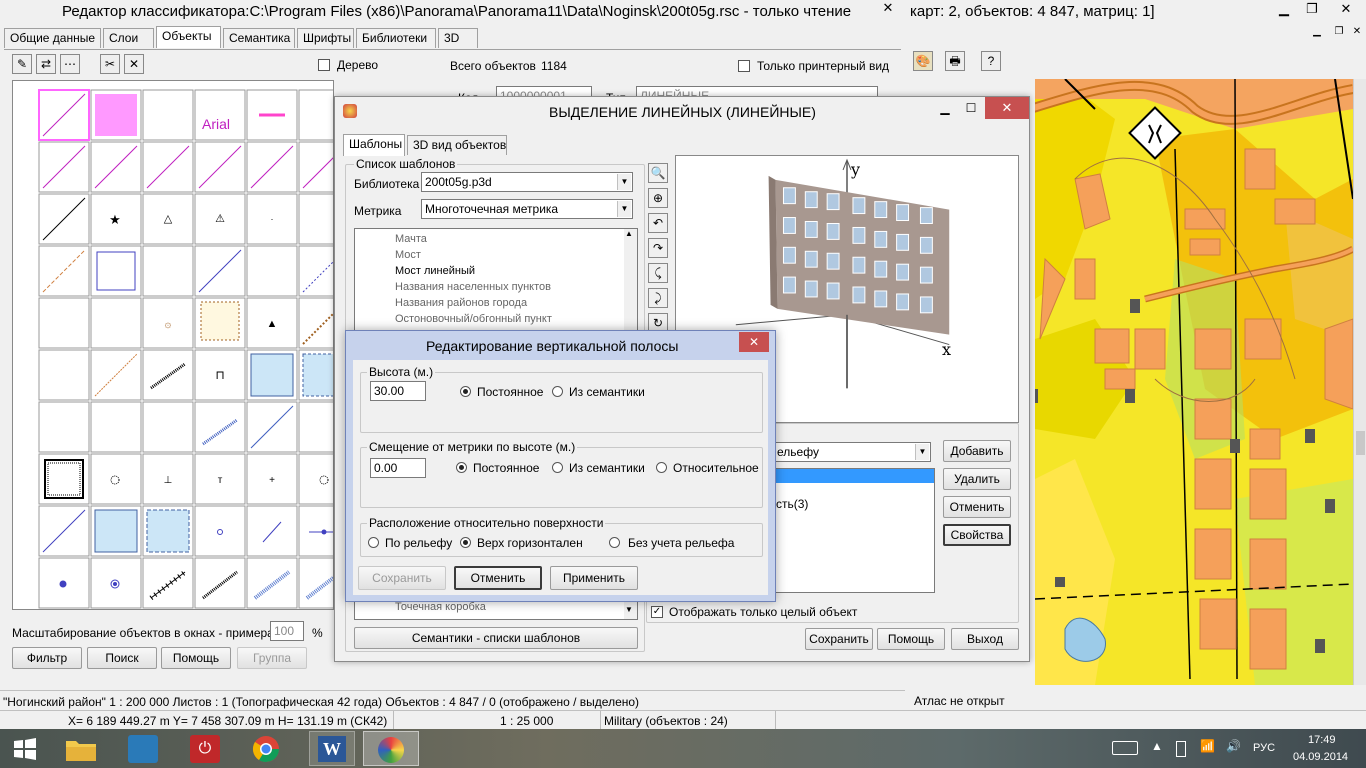 Image resolution: width=1366 pixels, height=768 pixels. I want to click on surface-no-relief-radio, so click(614, 542).